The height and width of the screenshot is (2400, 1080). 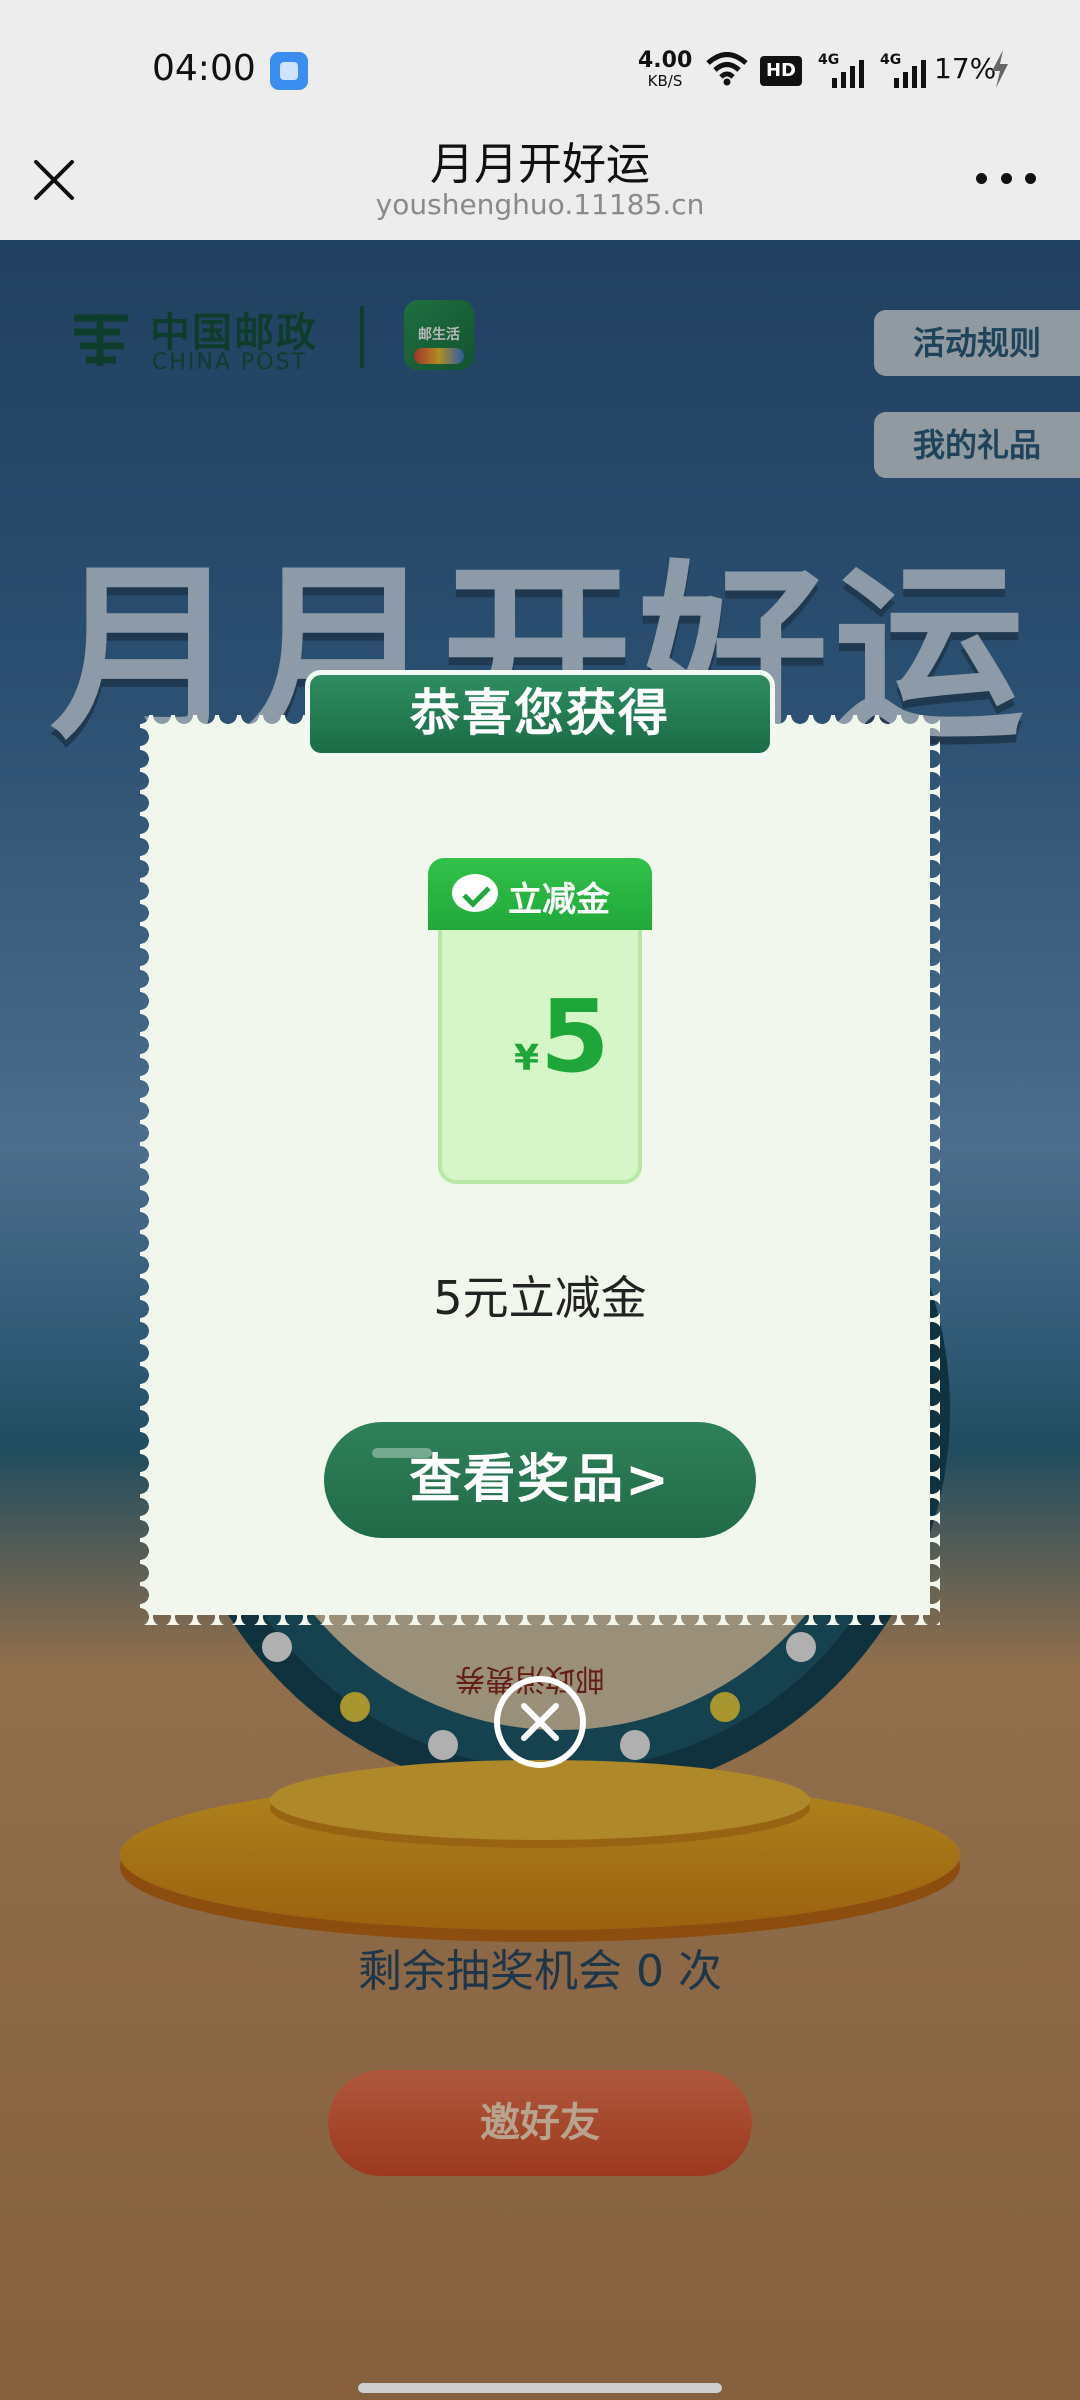 I want to click on browser-nav-bar: 月月开好运 youshenghuo.11185.cn, so click(x=540, y=189).